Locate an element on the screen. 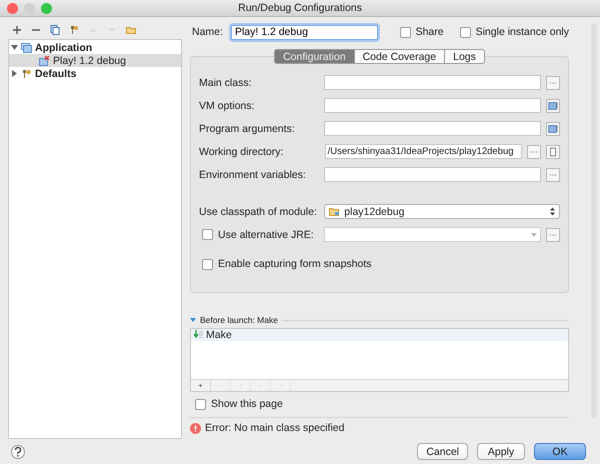 This screenshot has height=464, width=600. plus-icon is located at coordinates (17, 30).